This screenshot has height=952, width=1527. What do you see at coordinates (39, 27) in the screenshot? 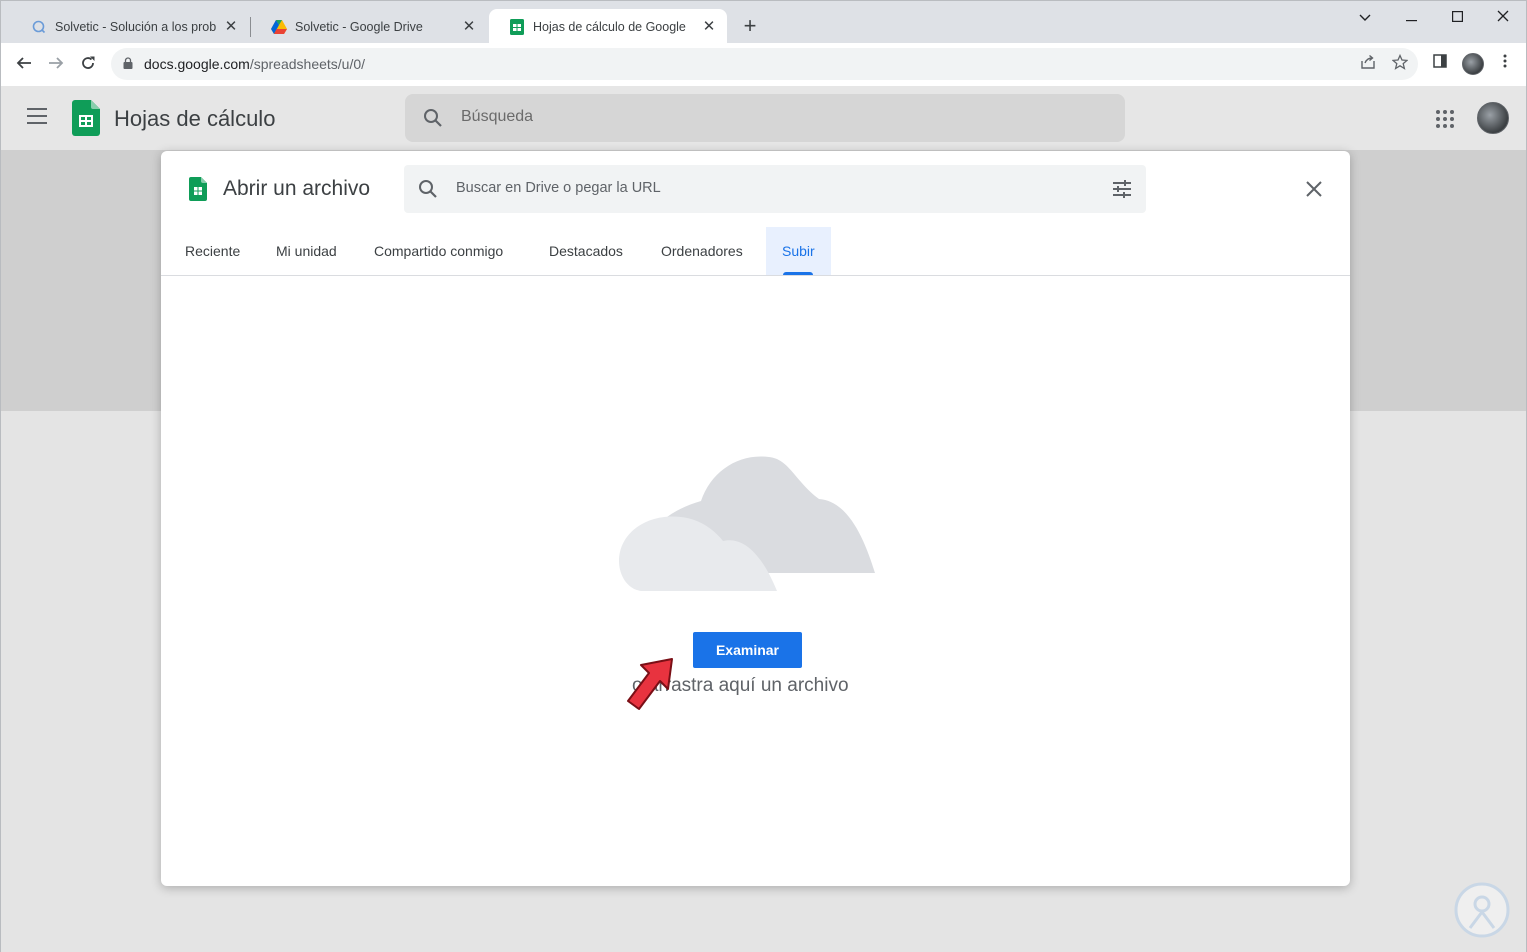
I see `solvetic-icon` at bounding box center [39, 27].